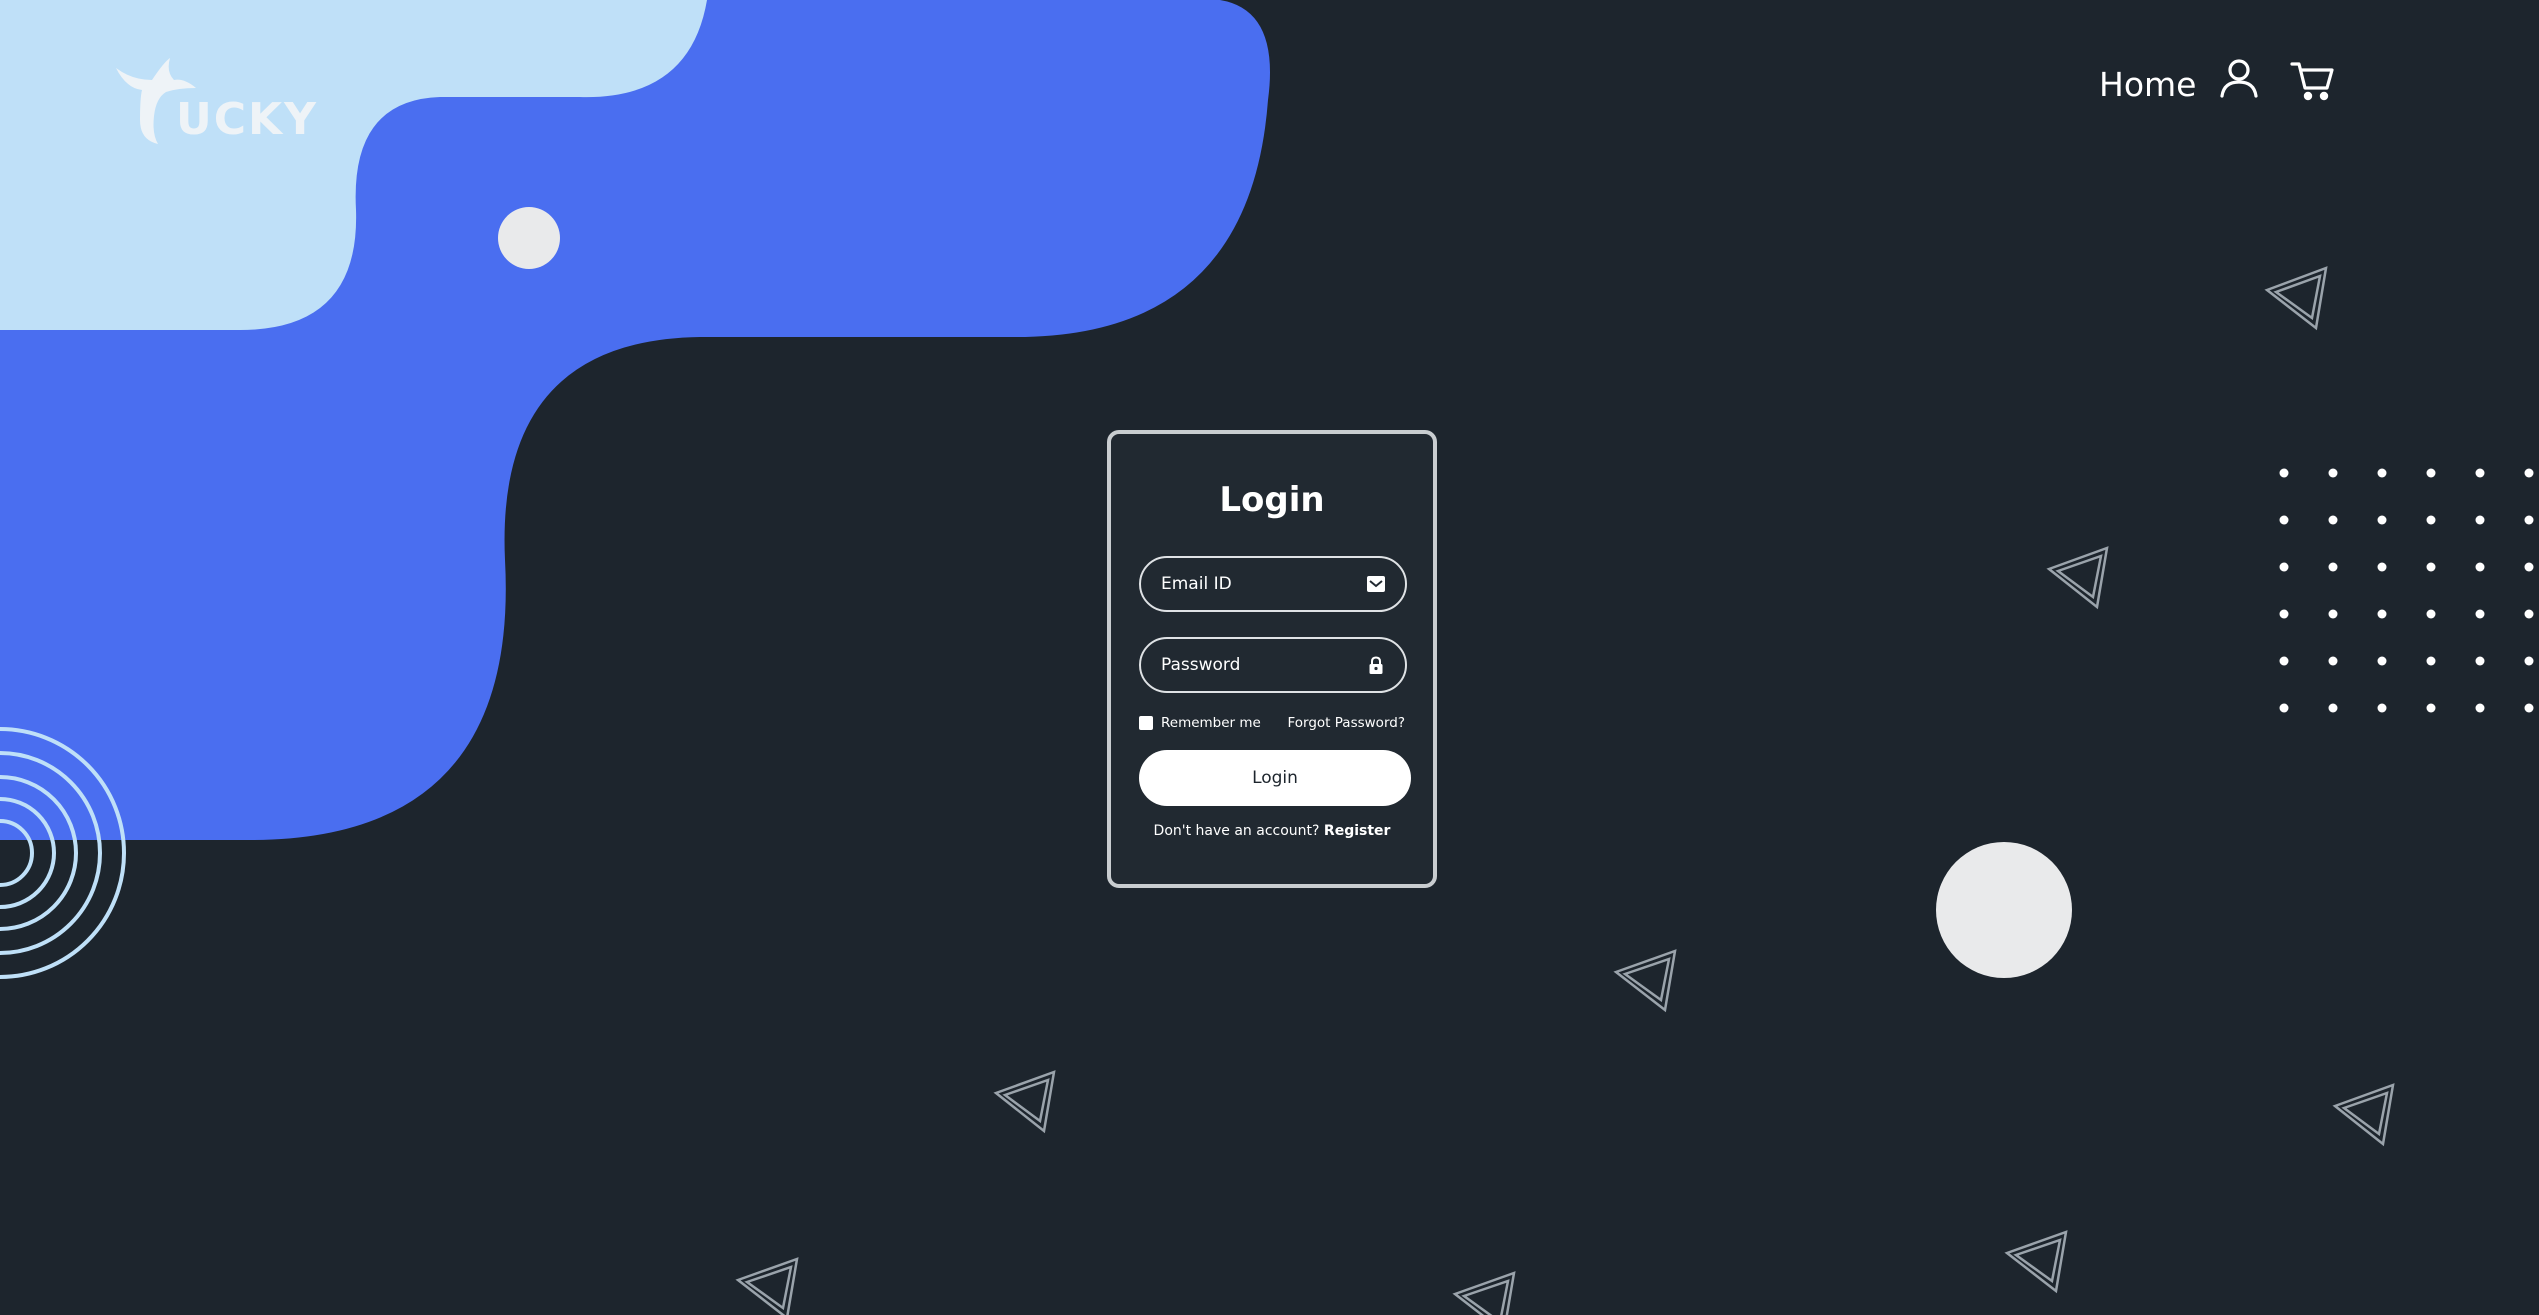 The height and width of the screenshot is (1315, 2539). I want to click on register-link: Register, so click(1357, 831).